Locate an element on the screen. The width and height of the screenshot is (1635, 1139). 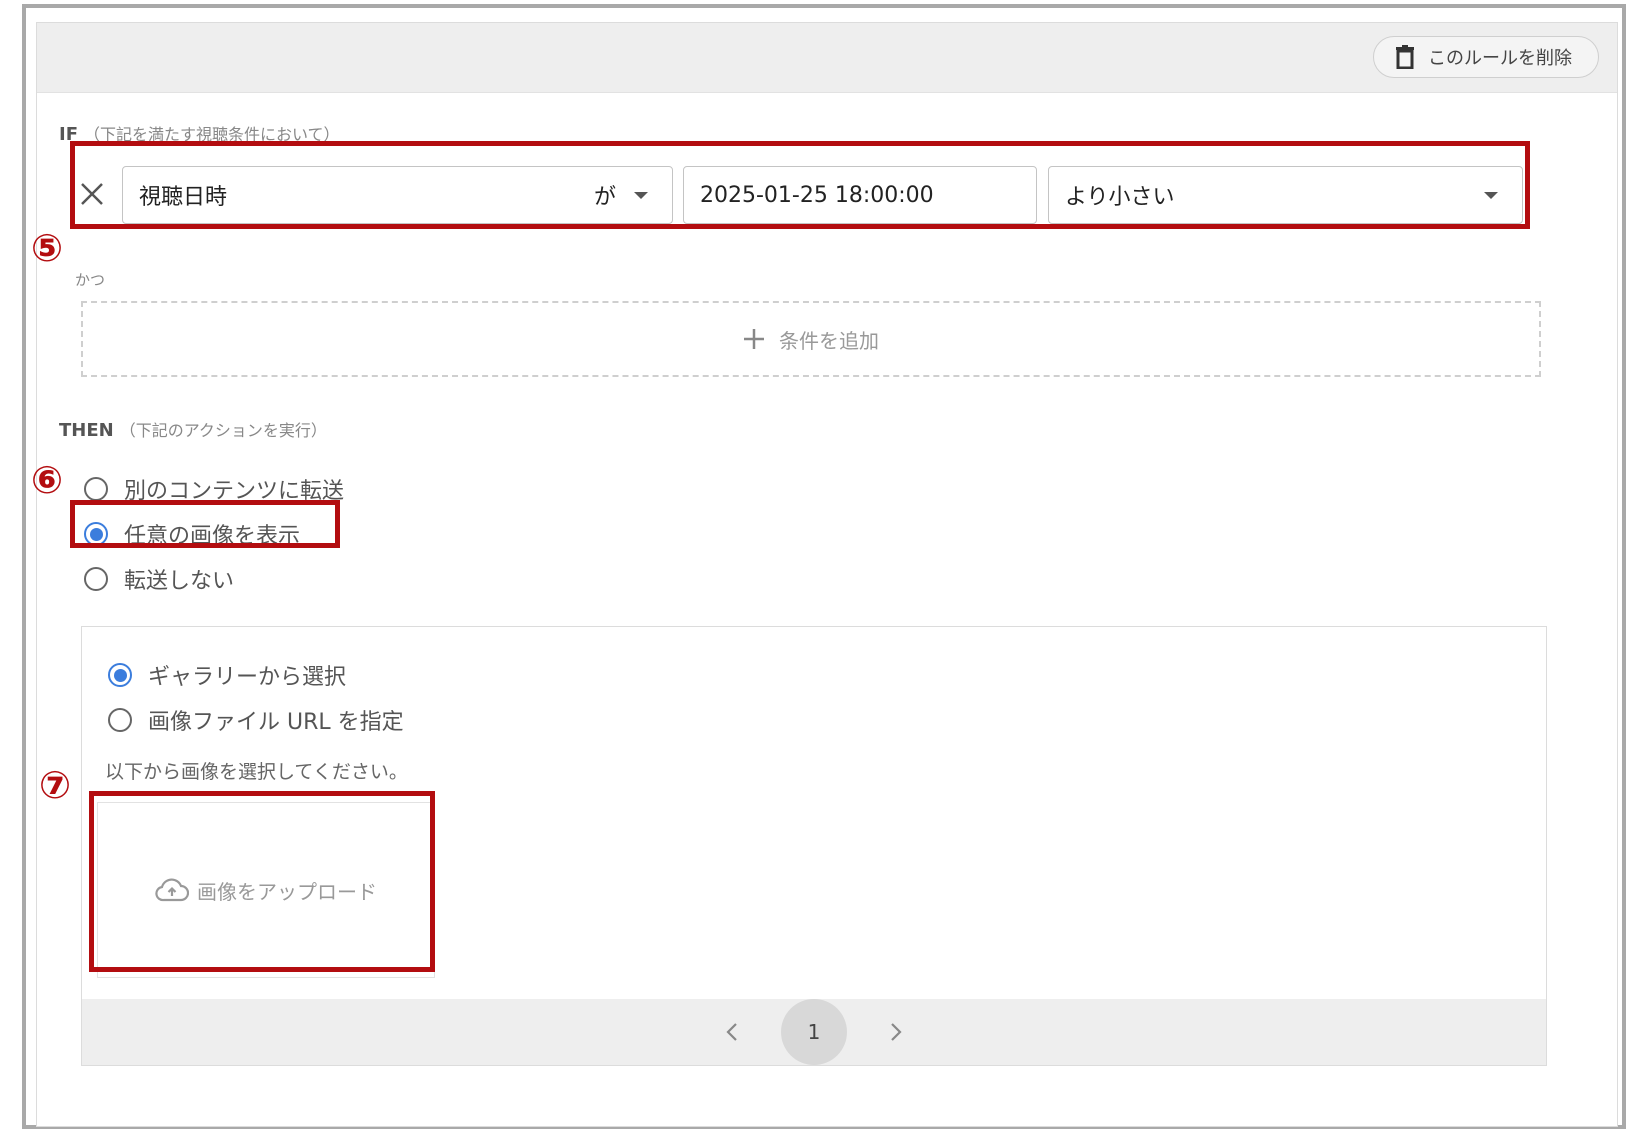
then-label: THEN is located at coordinates (86, 430).